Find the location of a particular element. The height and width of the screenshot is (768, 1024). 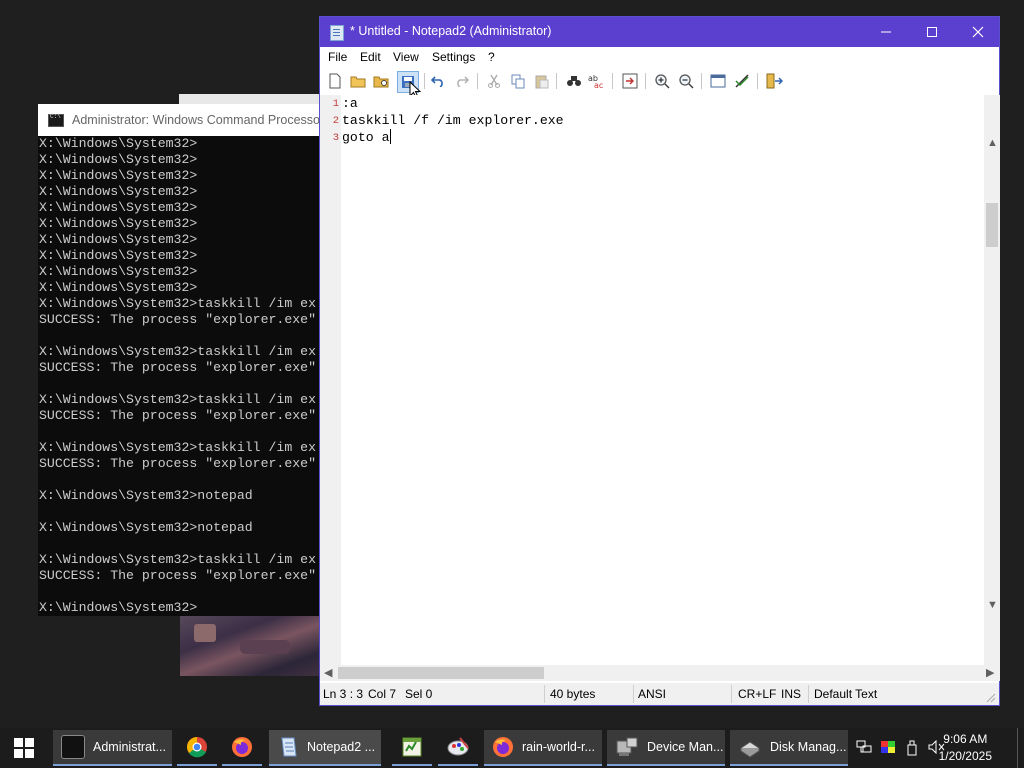

zoom-out-button is located at coordinates (686, 81).